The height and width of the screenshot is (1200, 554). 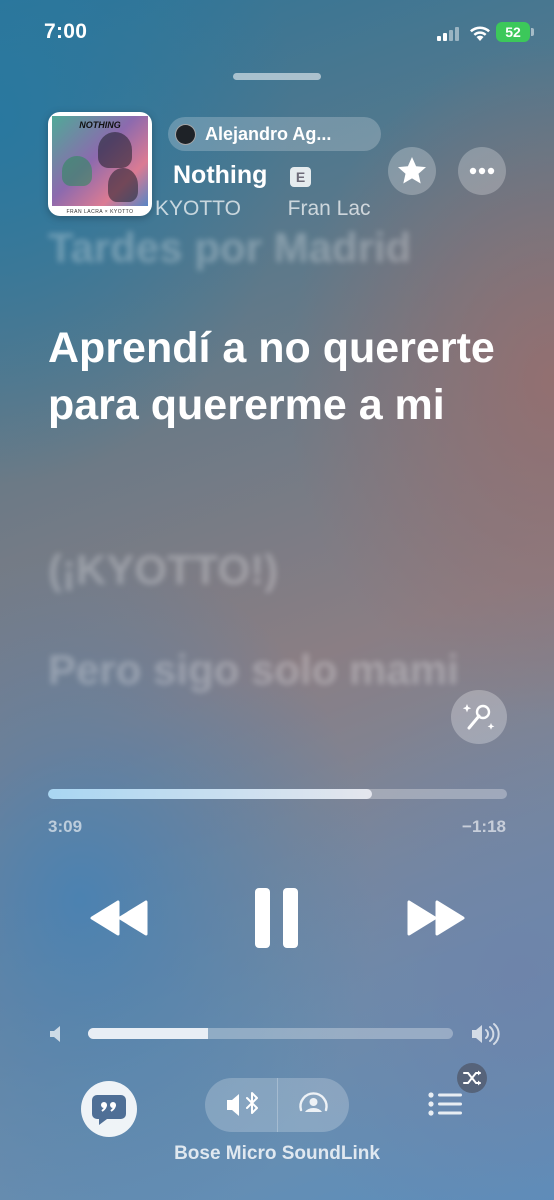 I want to click on airplay-button, so click(x=313, y=1105).